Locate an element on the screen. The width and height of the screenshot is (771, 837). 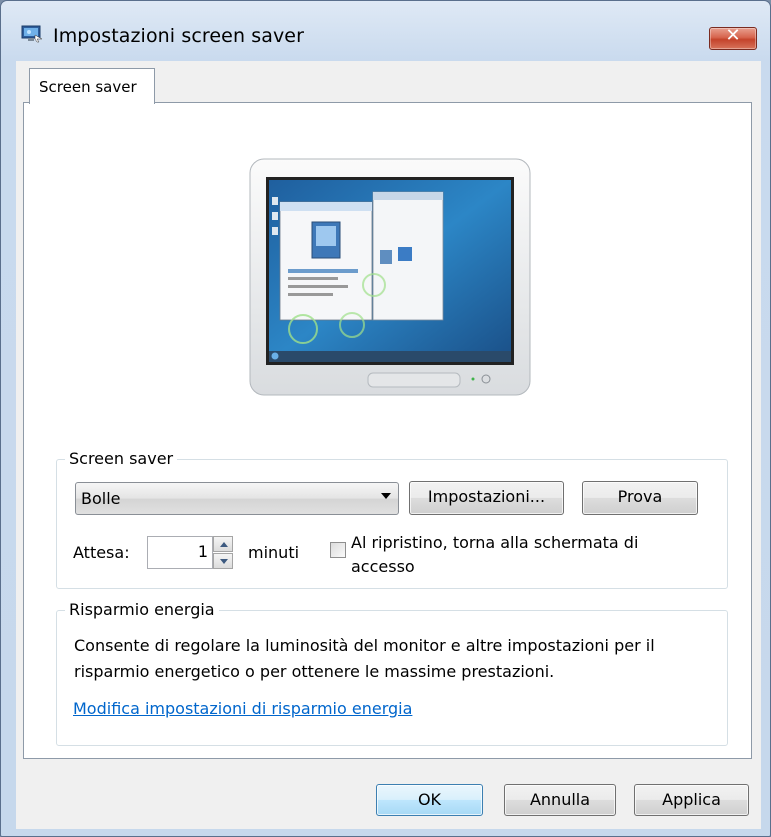
preview-button: Prova is located at coordinates (640, 498).